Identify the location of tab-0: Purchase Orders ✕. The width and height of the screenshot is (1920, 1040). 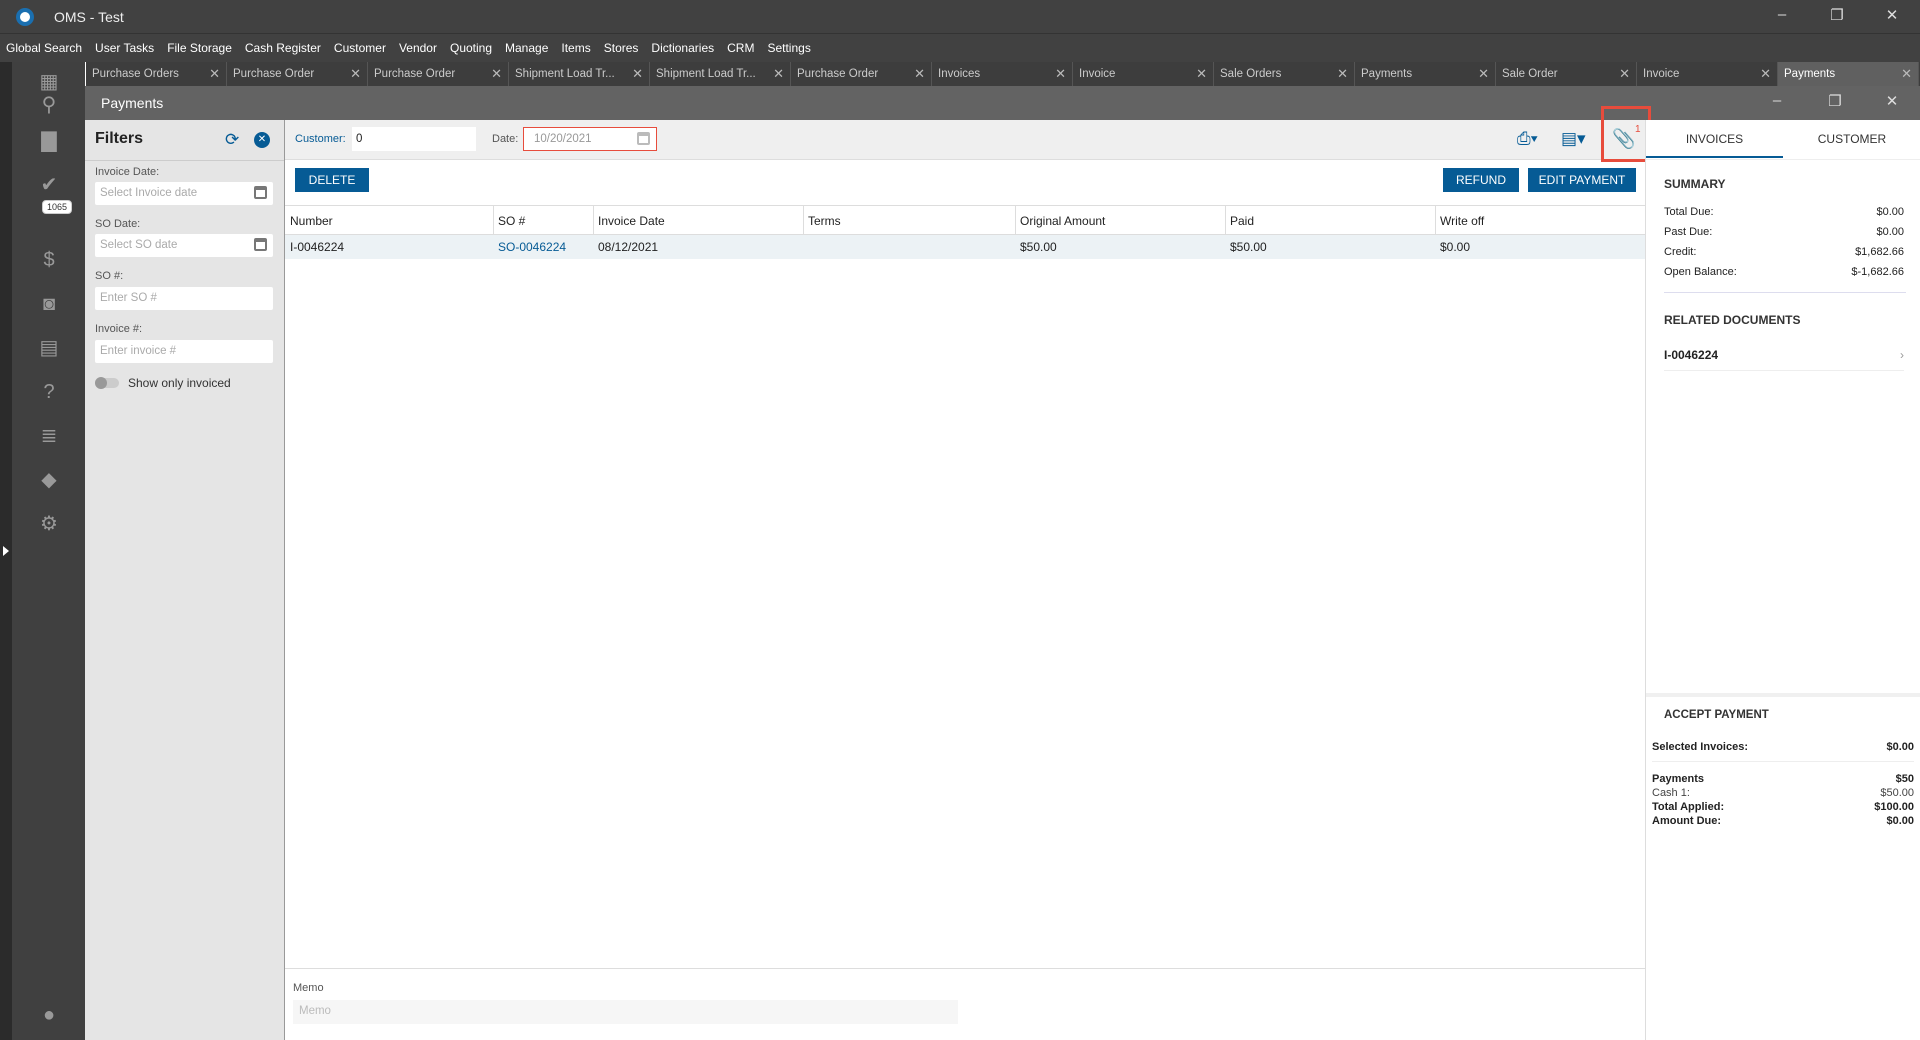
(156, 74).